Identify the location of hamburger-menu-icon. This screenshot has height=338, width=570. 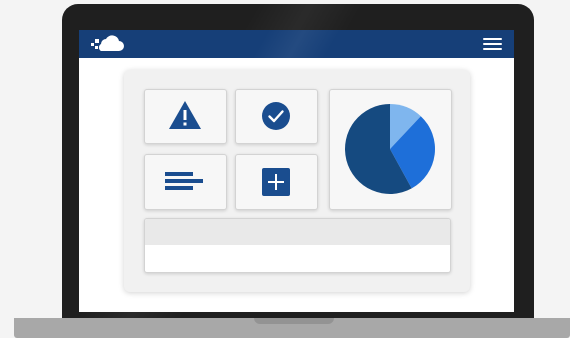
(492, 44).